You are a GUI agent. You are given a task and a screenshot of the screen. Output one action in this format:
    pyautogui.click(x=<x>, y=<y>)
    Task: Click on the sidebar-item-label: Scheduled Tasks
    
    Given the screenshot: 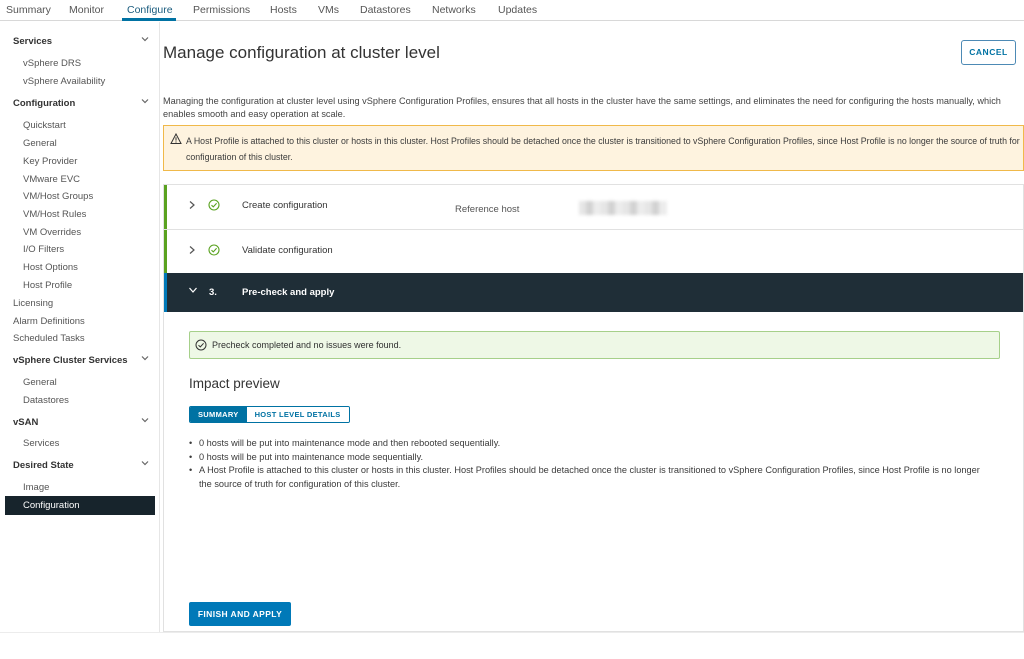 What is the action you would take?
    pyautogui.click(x=49, y=338)
    